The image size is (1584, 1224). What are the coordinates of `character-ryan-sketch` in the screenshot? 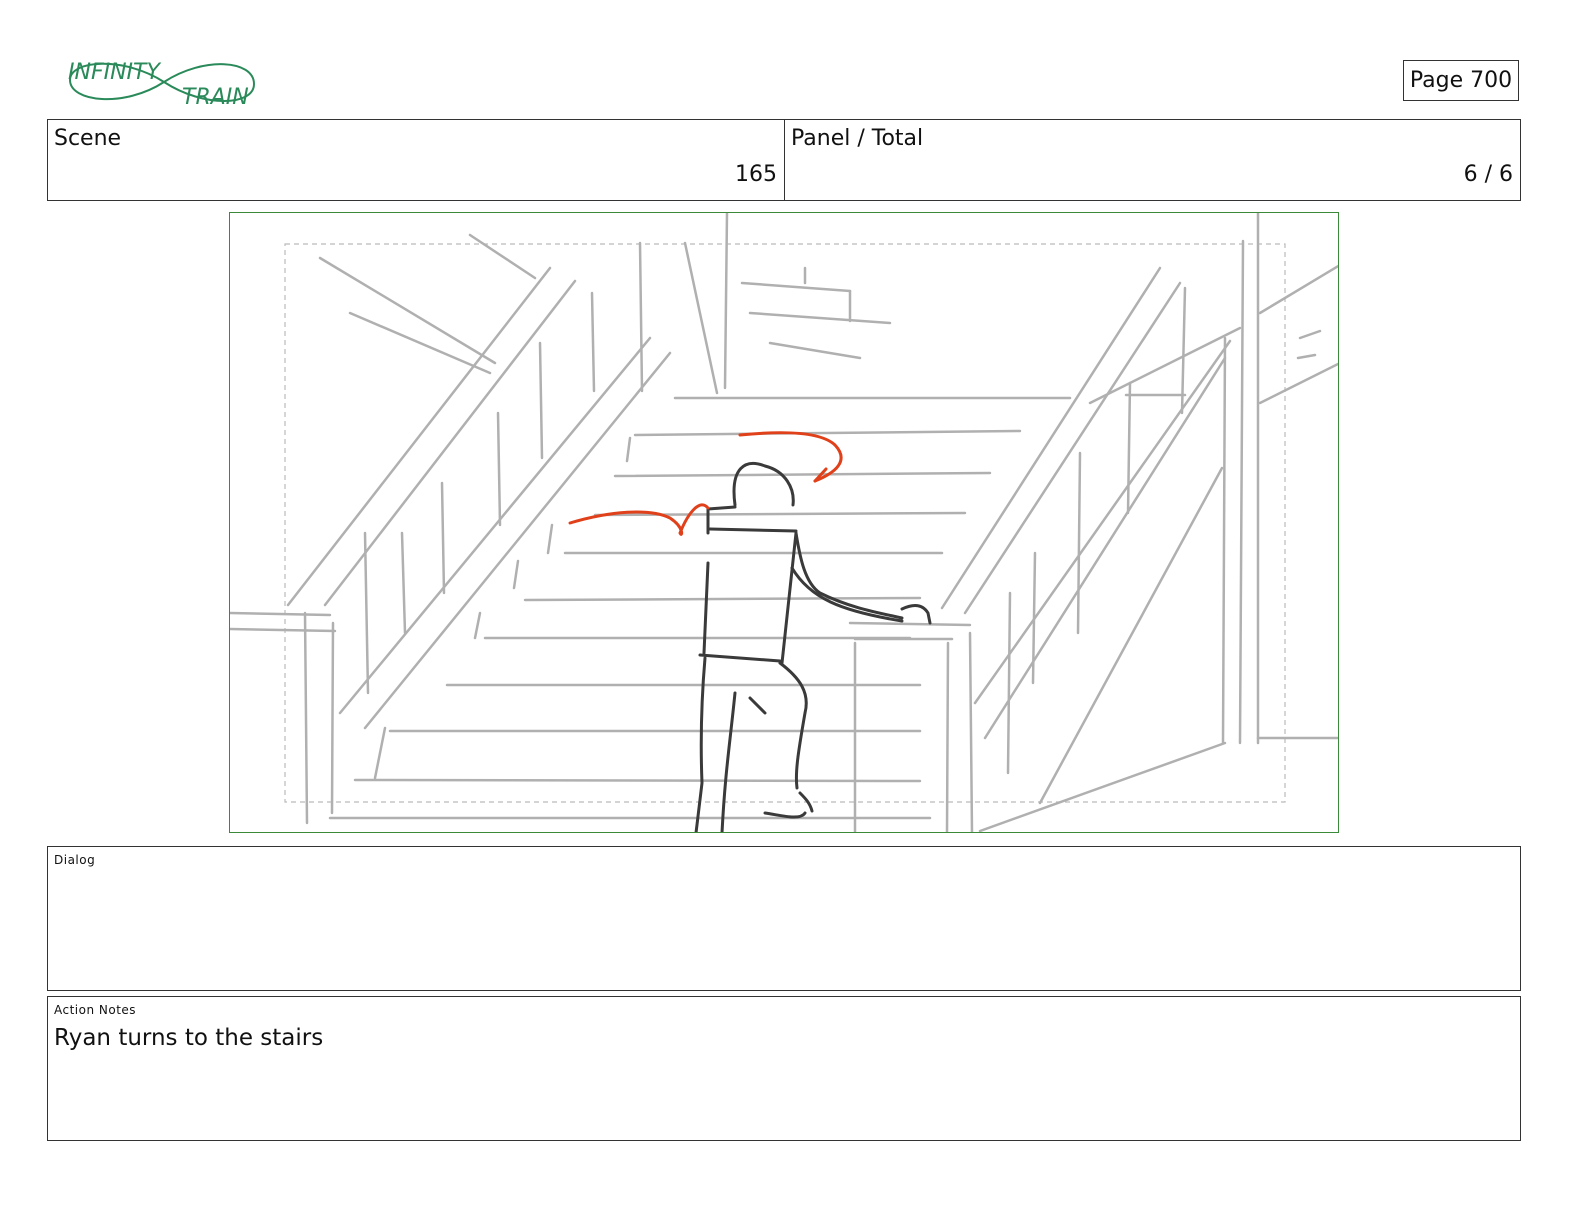 It's located at (813, 646).